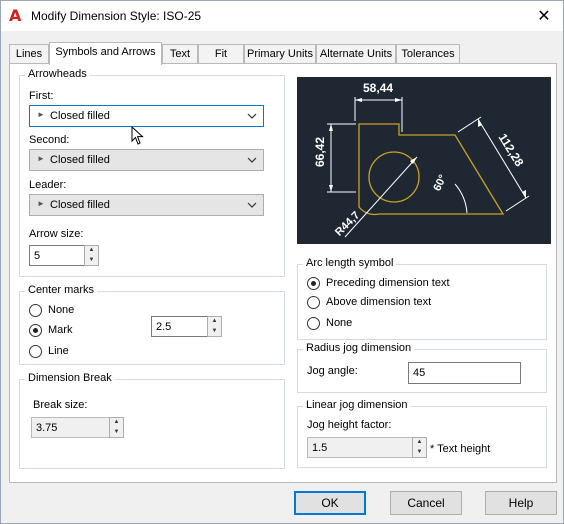 This screenshot has width=564, height=524. Describe the element at coordinates (29, 54) in the screenshot. I see `tab-lines: Lines` at that location.